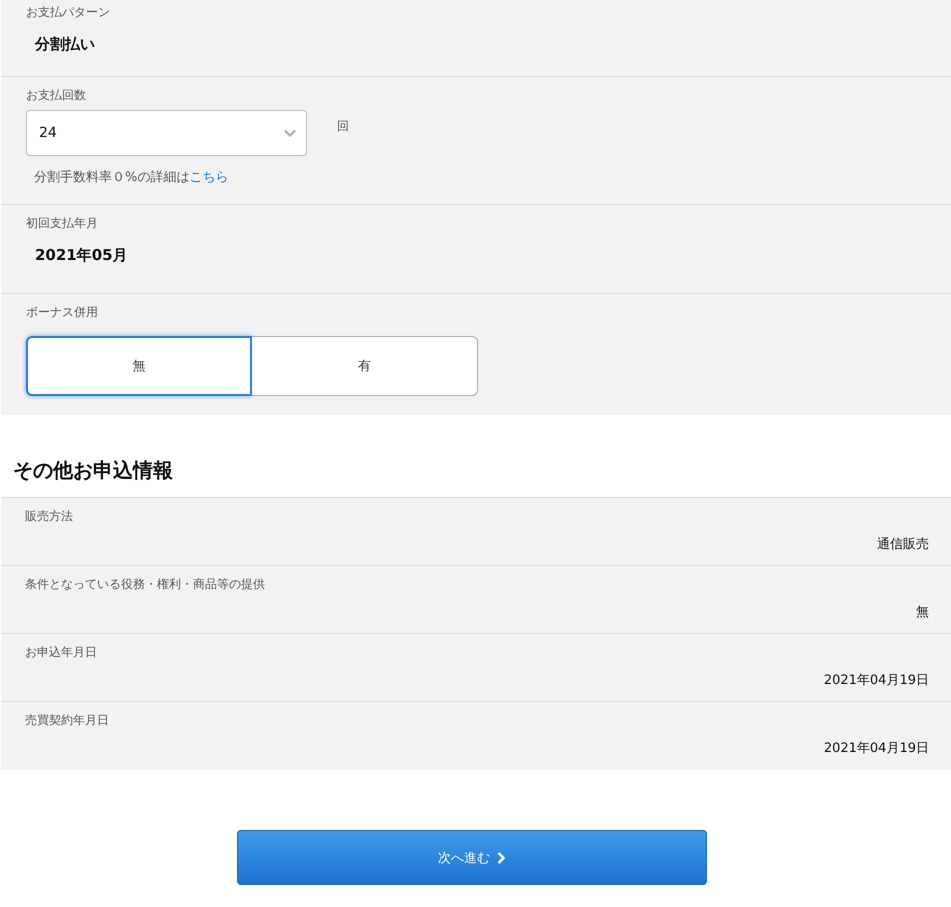  What do you see at coordinates (56, 95) in the screenshot?
I see `field-label: お支払回数` at bounding box center [56, 95].